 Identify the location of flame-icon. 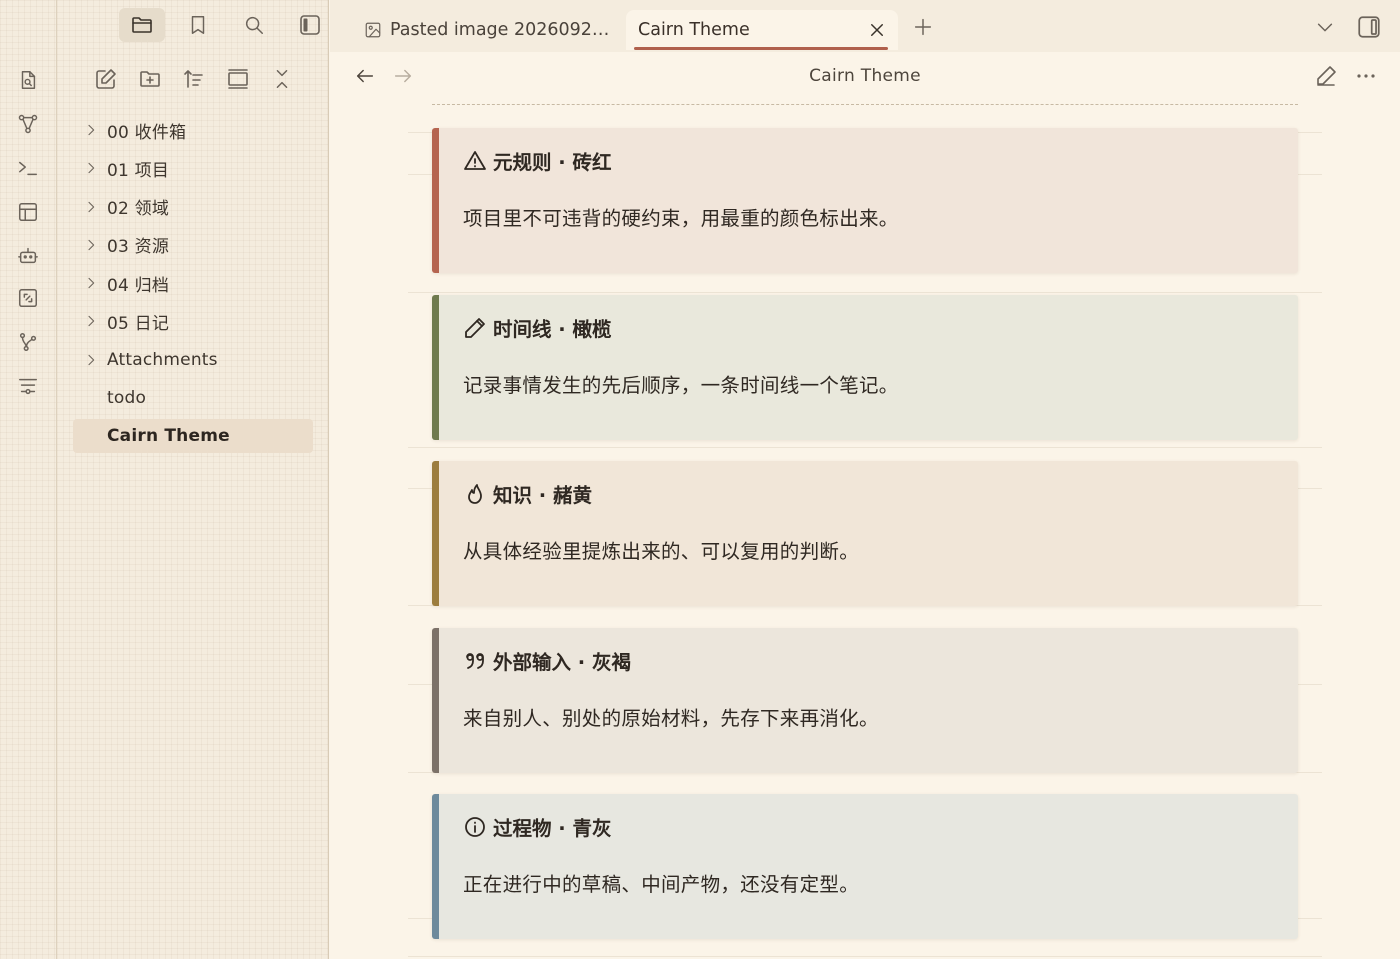
(475, 493).